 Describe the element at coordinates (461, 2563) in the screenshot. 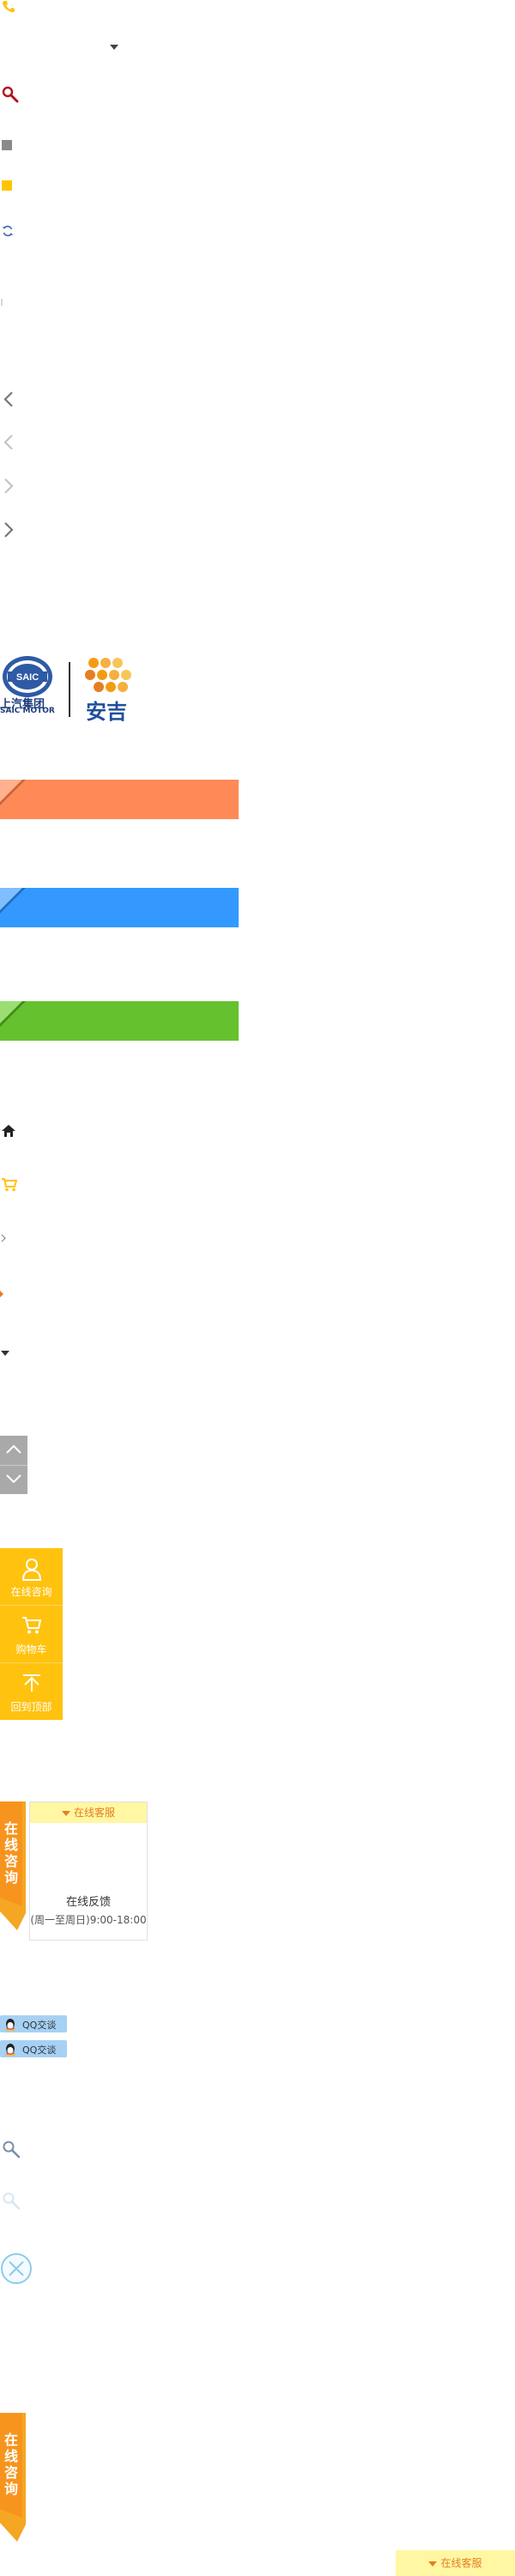

I see `online-service-label: 在线客服` at that location.